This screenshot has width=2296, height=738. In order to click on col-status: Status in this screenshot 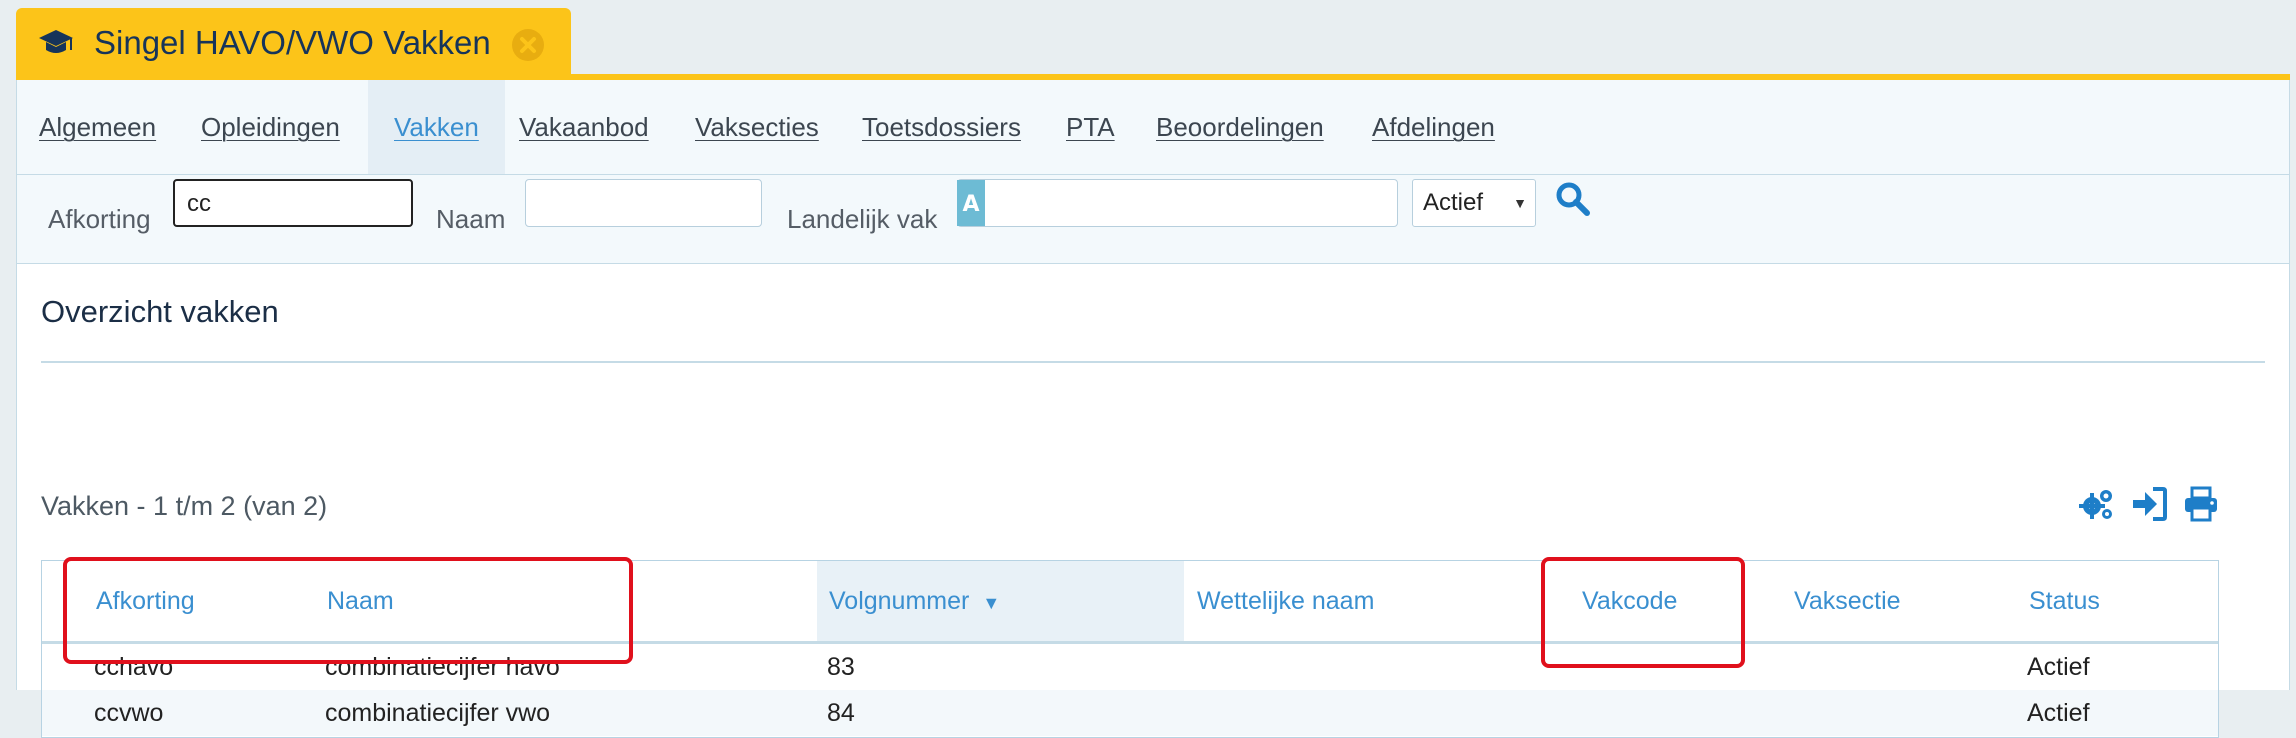, I will do `click(2064, 601)`.